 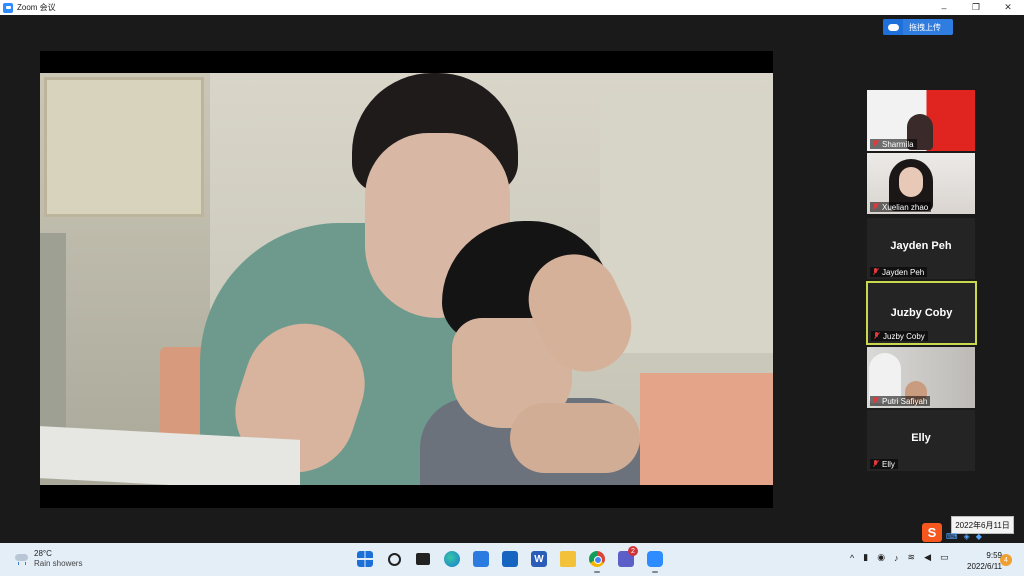 I want to click on teams-button: 2, so click(x=626, y=558).